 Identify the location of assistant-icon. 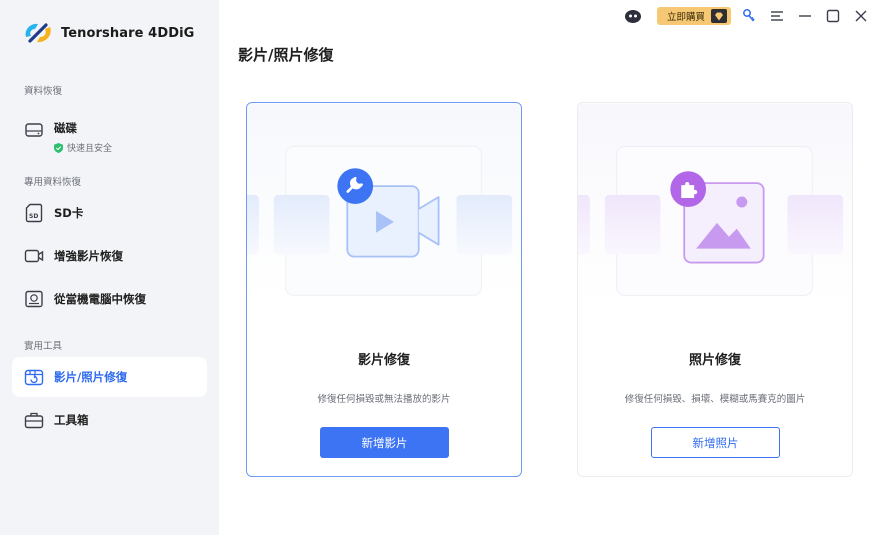
(633, 16).